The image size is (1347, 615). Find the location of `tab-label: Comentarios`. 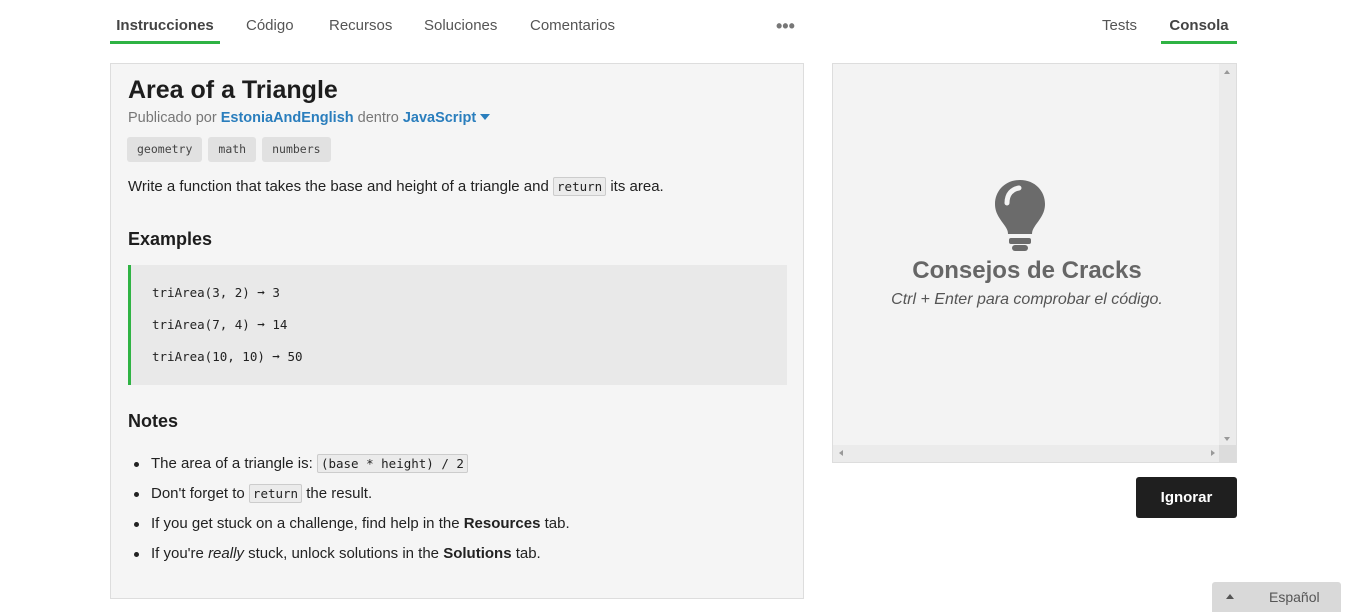

tab-label: Comentarios is located at coordinates (573, 25).